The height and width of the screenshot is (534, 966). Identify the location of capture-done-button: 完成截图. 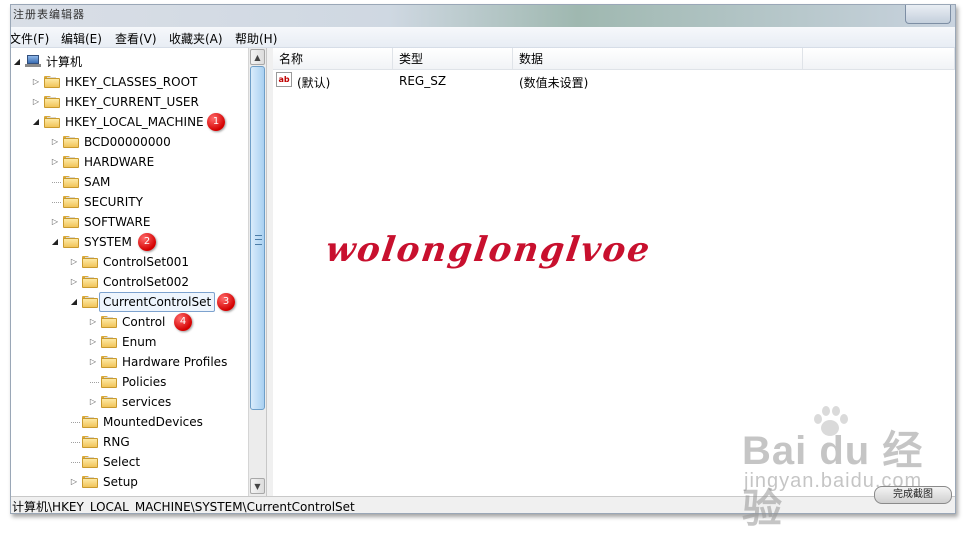
(913, 495).